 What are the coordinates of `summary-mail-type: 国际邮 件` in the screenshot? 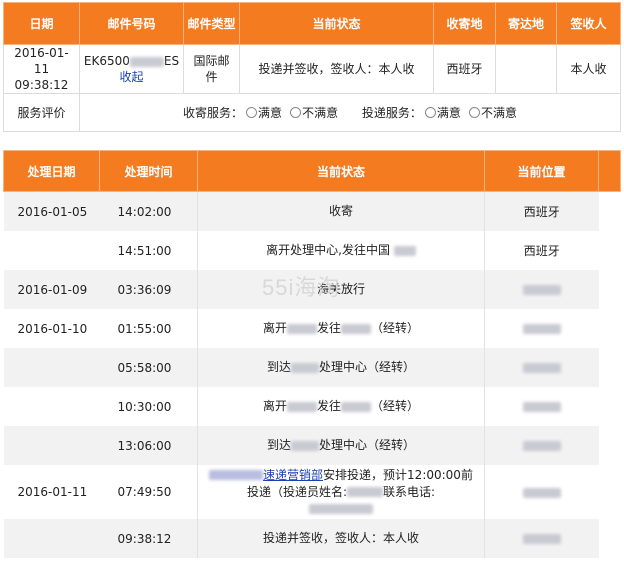 It's located at (211, 69).